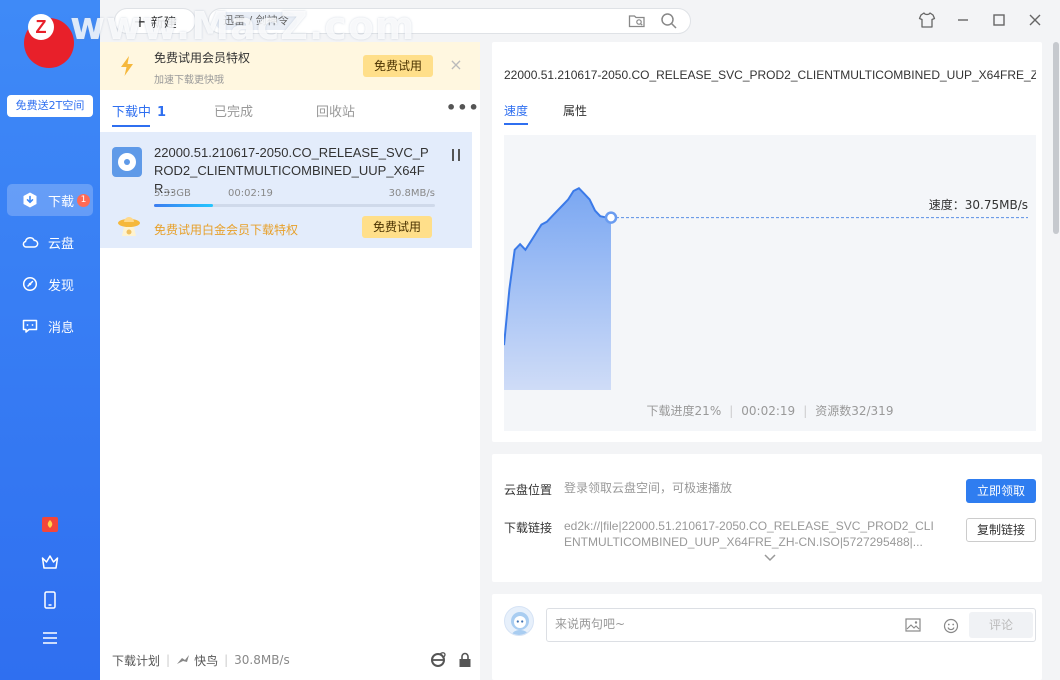 The width and height of the screenshot is (1060, 680). I want to click on download-progress-stat: 下载进度21%, so click(684, 411).